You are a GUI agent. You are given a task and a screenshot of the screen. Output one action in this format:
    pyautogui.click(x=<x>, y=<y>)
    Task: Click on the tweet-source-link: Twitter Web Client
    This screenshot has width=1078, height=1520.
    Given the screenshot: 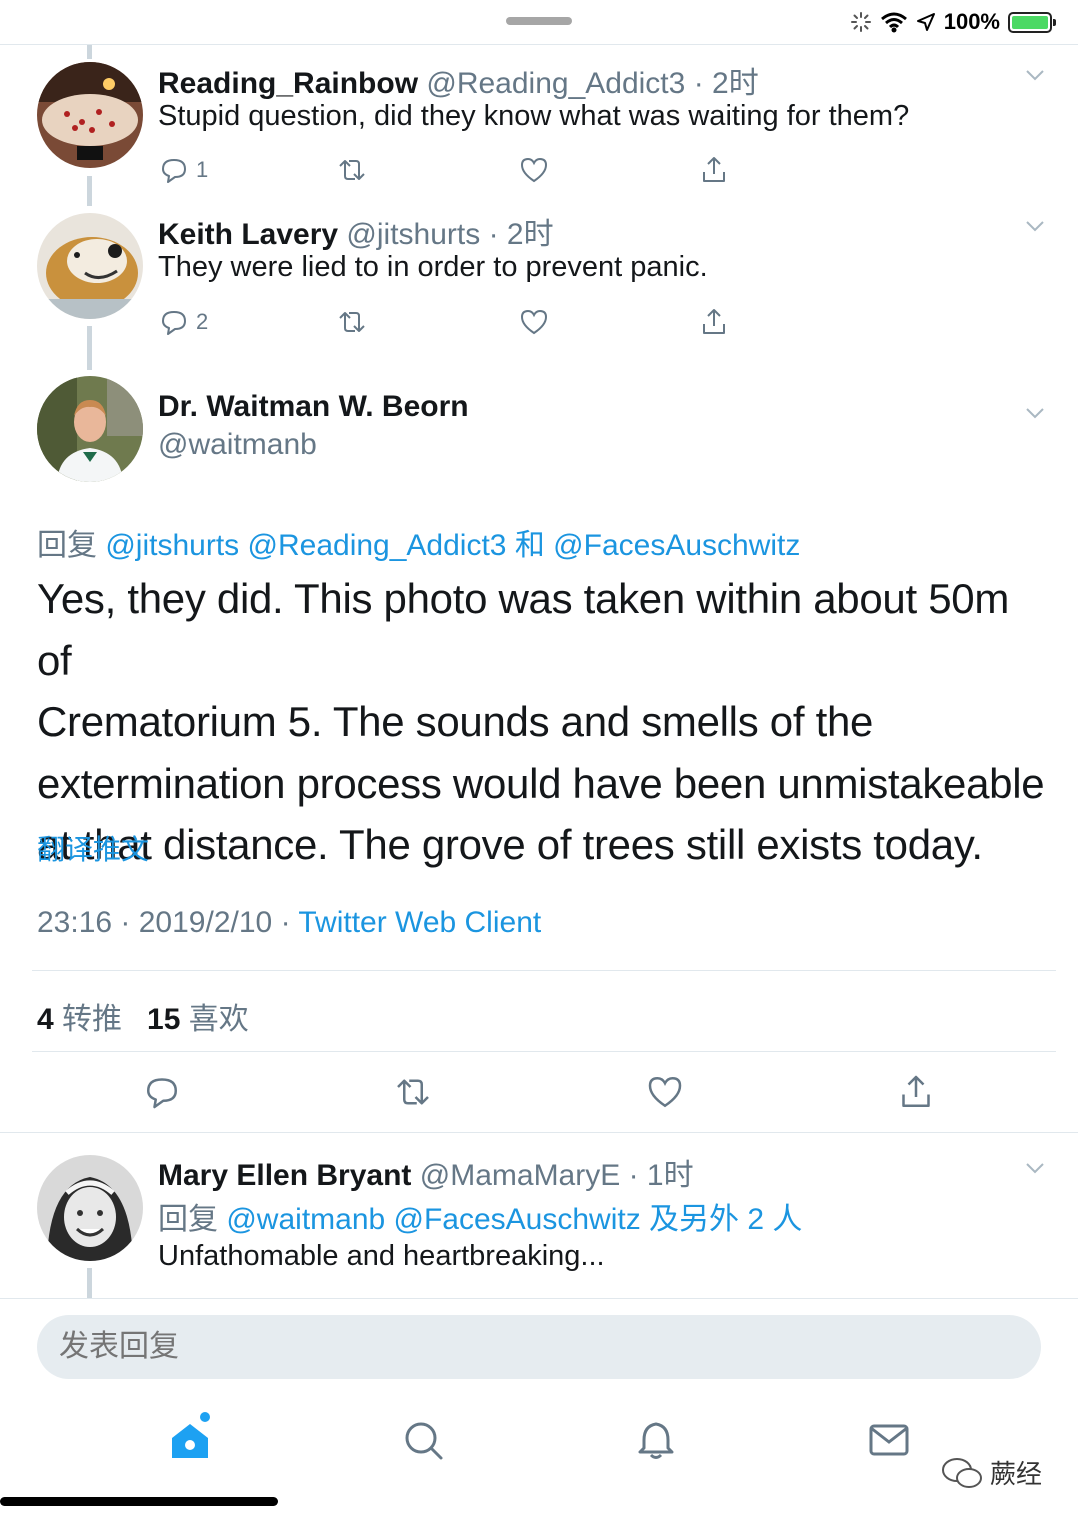 What is the action you would take?
    pyautogui.click(x=419, y=922)
    